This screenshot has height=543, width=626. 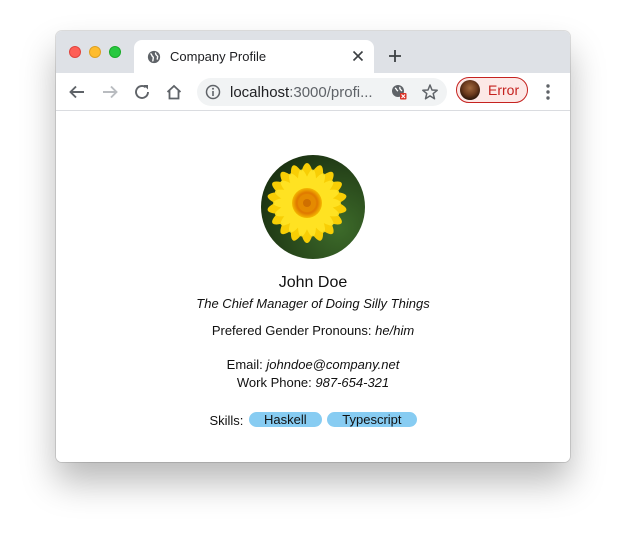 I want to click on close-tab-icon, so click(x=358, y=56).